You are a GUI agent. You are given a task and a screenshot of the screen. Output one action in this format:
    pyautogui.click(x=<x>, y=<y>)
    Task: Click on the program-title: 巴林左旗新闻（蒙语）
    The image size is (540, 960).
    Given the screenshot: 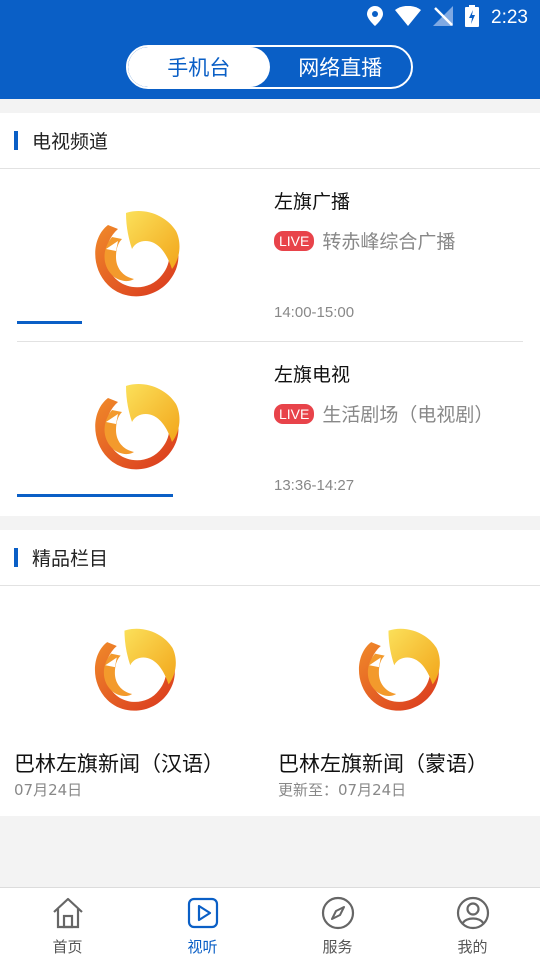 What is the action you would take?
    pyautogui.click(x=383, y=764)
    